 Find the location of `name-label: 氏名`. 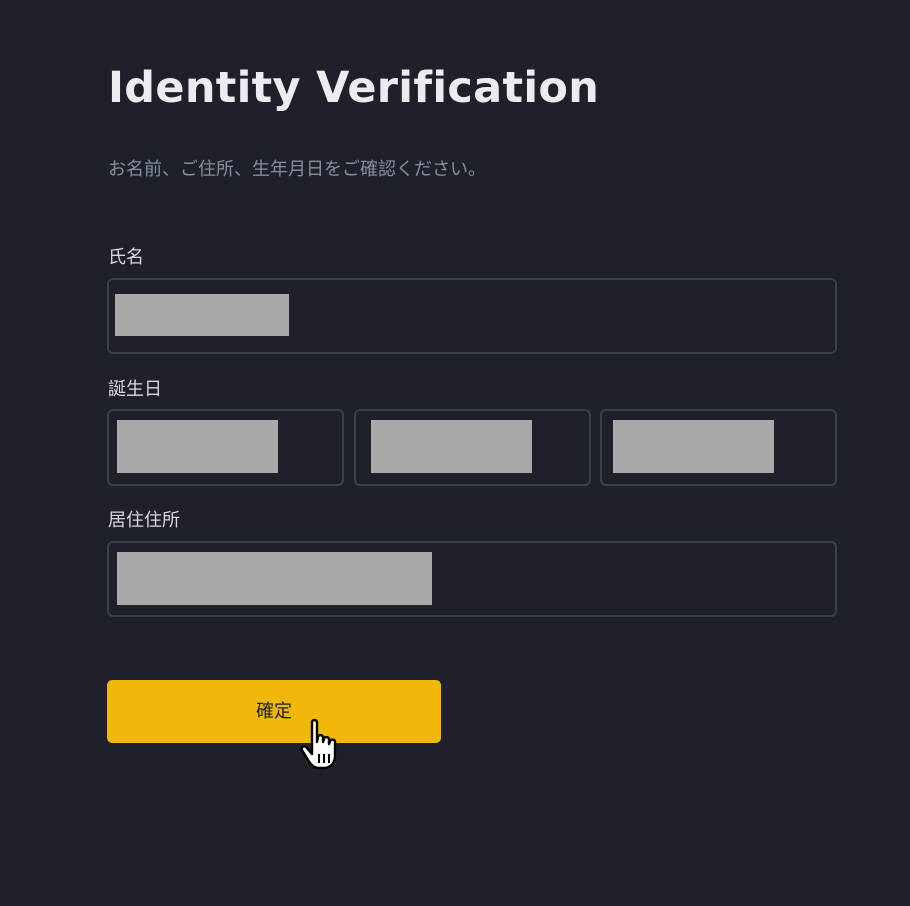

name-label: 氏名 is located at coordinates (126, 257).